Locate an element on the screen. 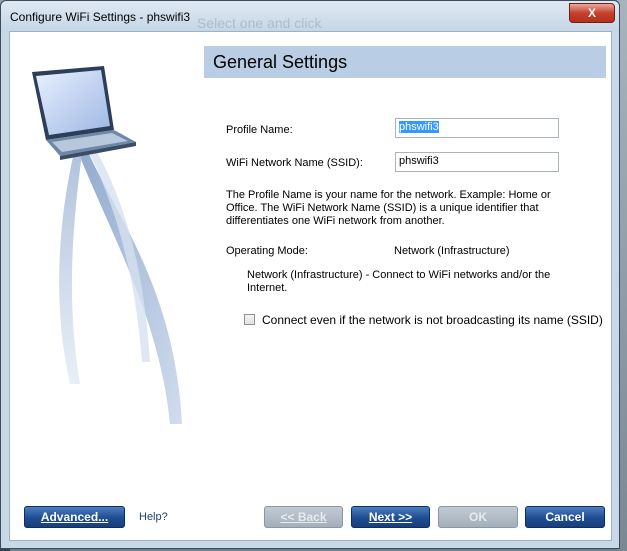  broadcast-checkbox is located at coordinates (249, 319).